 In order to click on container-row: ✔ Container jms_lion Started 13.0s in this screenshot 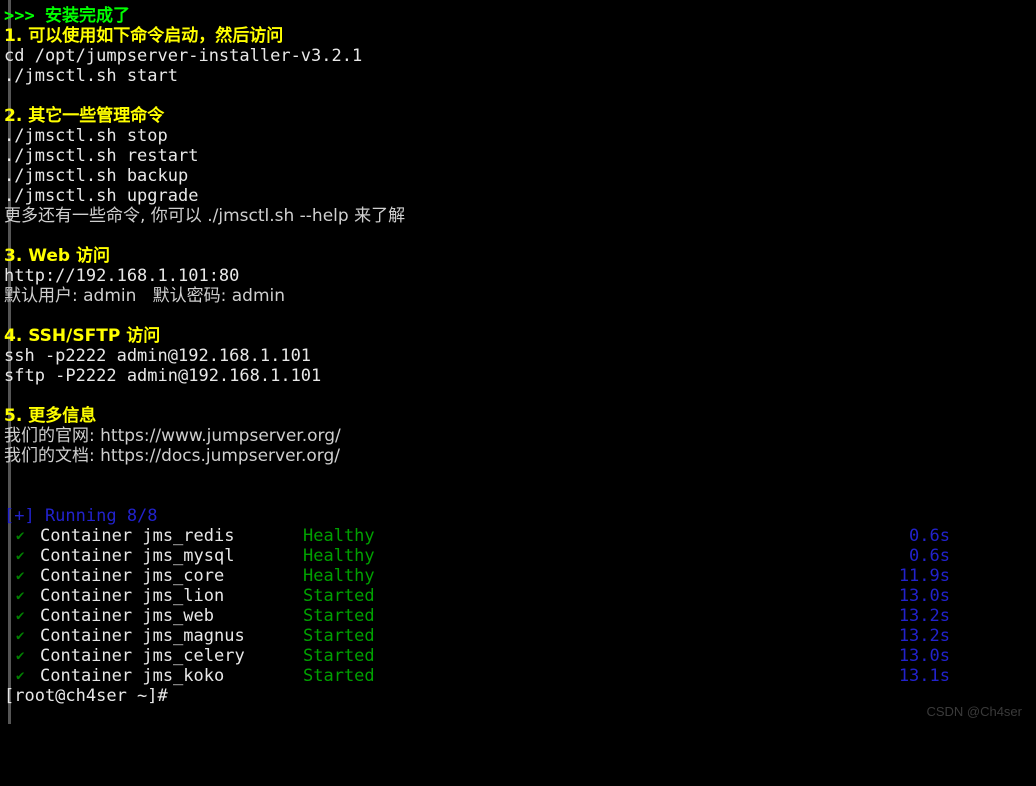, I will do `click(518, 596)`.